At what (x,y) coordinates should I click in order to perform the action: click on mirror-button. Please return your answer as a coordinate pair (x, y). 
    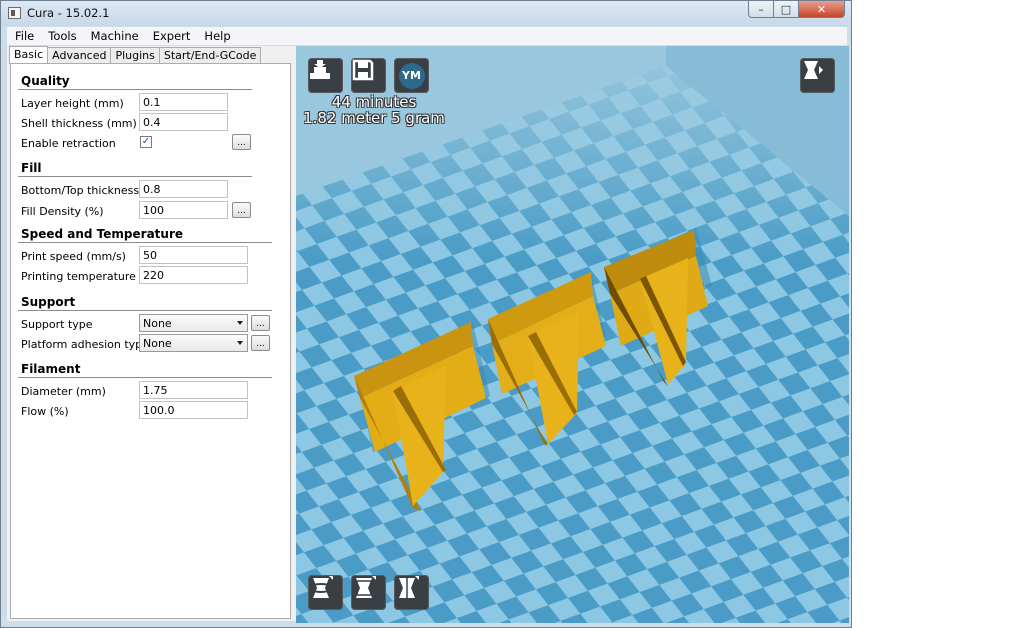
    Looking at the image, I should click on (411, 592).